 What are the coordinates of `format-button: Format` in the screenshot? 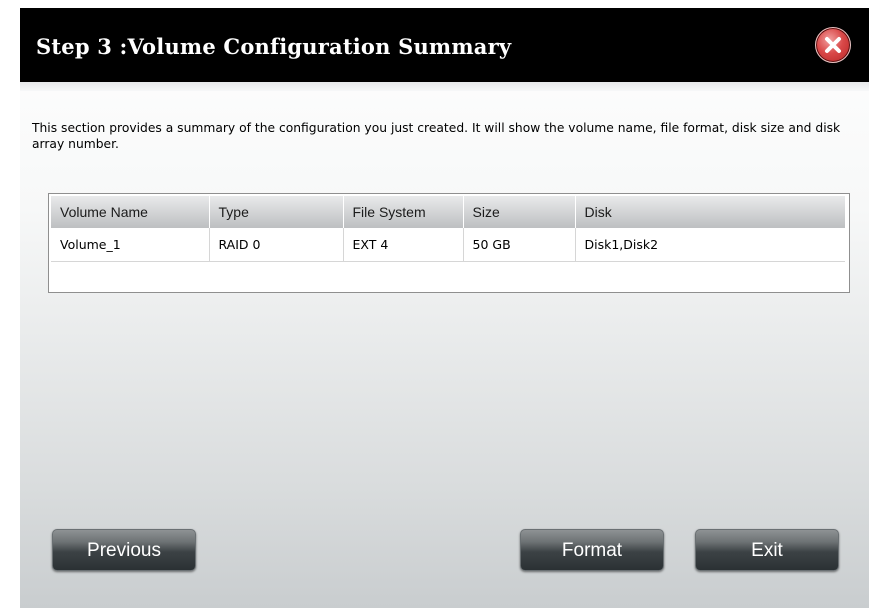 It's located at (592, 550).